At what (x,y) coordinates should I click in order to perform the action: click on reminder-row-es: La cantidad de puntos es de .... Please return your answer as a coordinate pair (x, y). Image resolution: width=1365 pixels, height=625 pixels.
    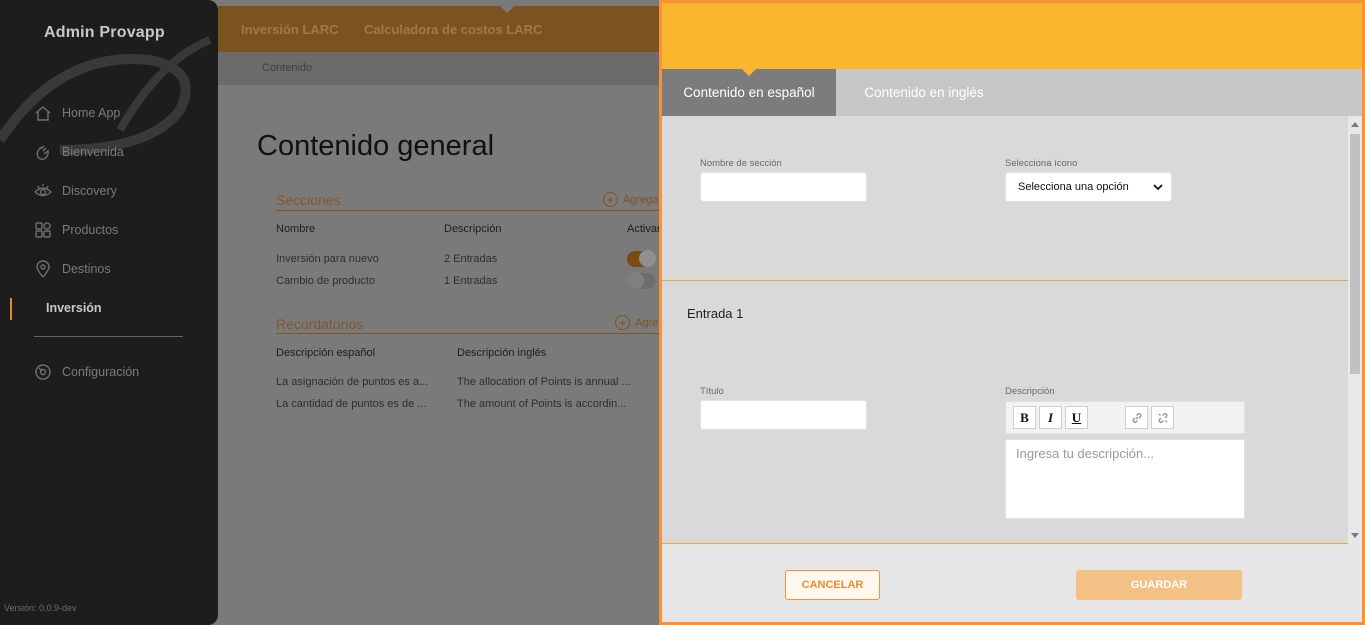
    Looking at the image, I should click on (351, 404).